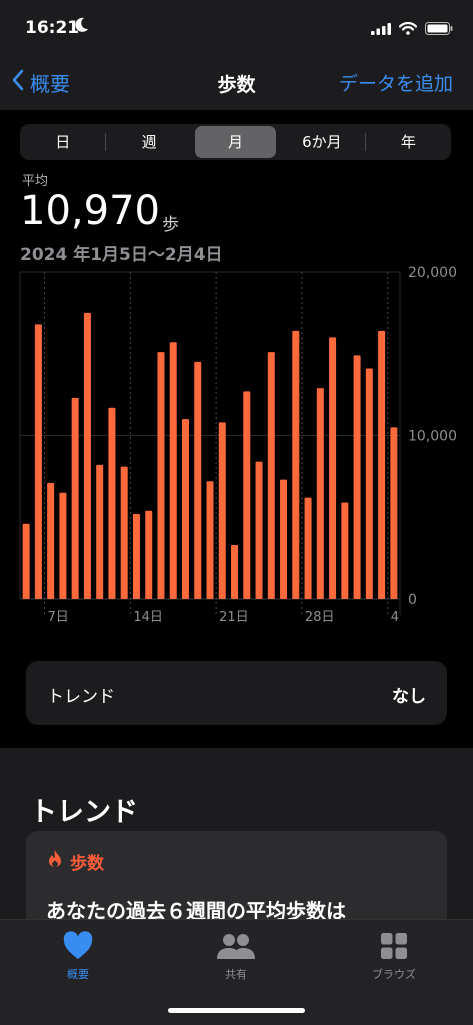 Image resolution: width=473 pixels, height=1025 pixels. What do you see at coordinates (90, 211) in the screenshot?
I see `average-value: 10,970` at bounding box center [90, 211].